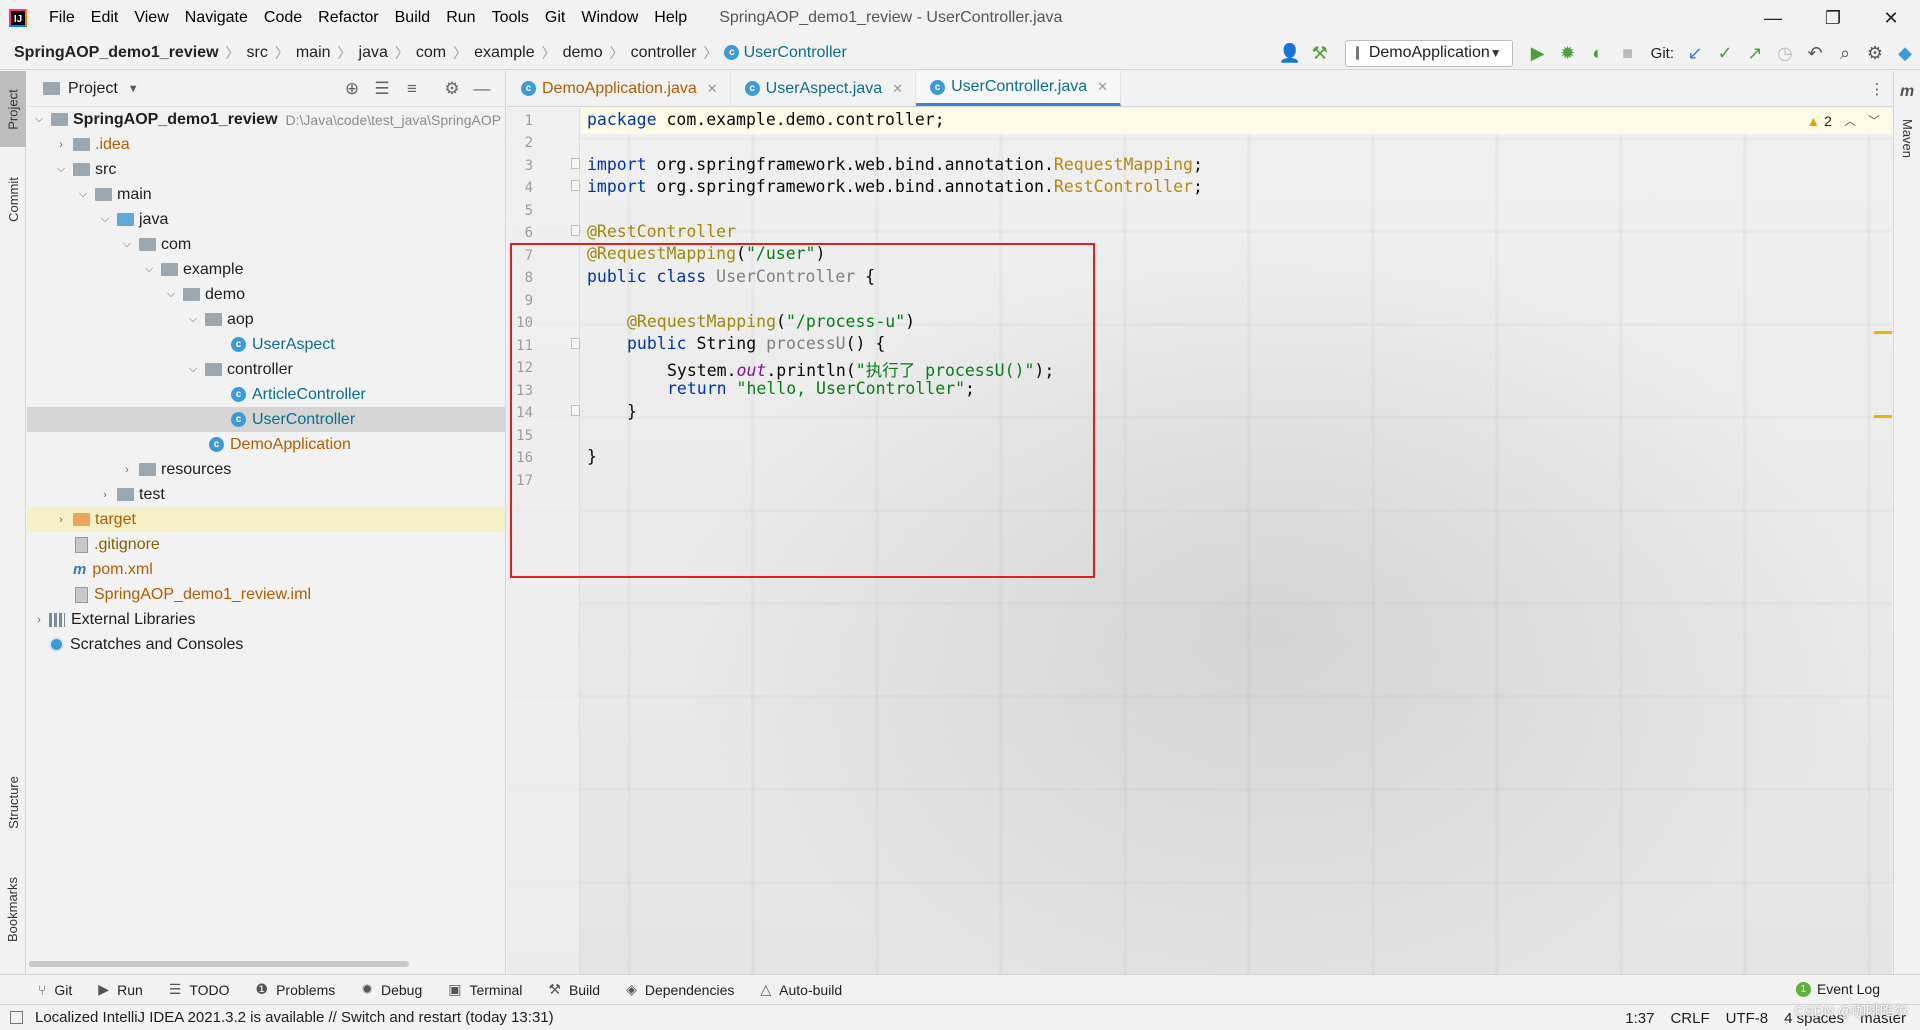  Describe the element at coordinates (1290, 53) in the screenshot. I see `user-icon: 👤` at that location.